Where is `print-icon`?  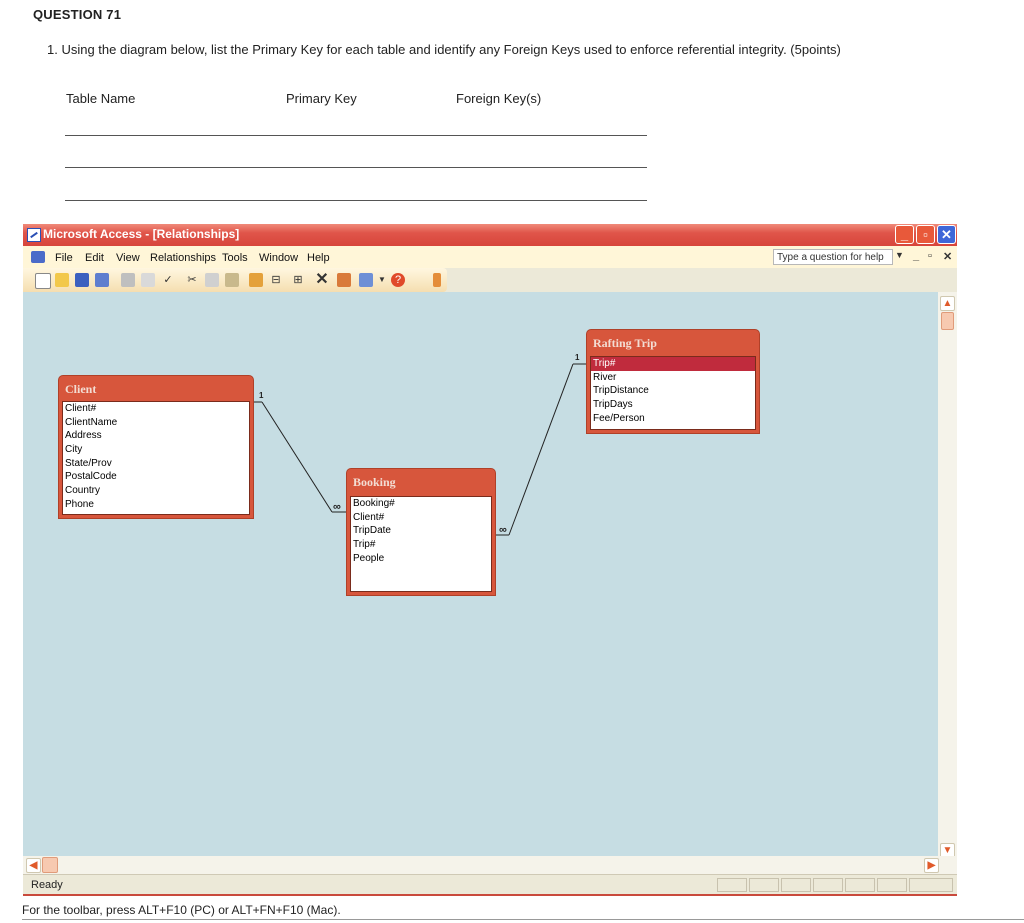
print-icon is located at coordinates (128, 280).